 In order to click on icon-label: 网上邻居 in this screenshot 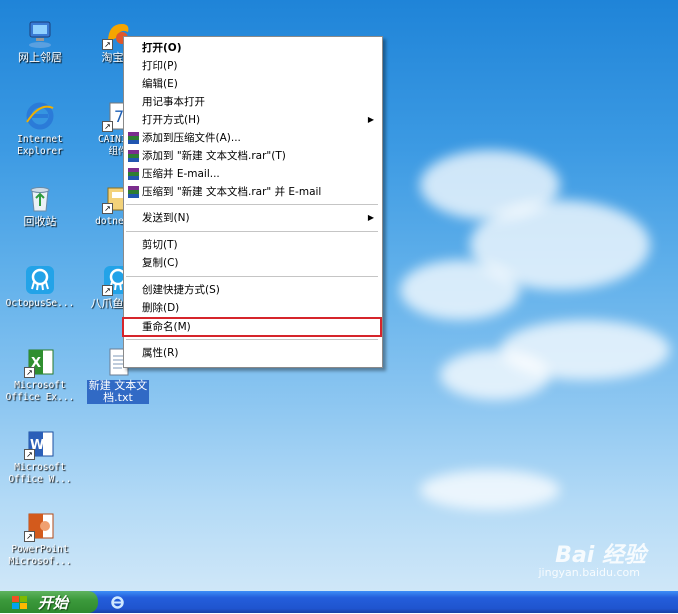, I will do `click(40, 57)`.